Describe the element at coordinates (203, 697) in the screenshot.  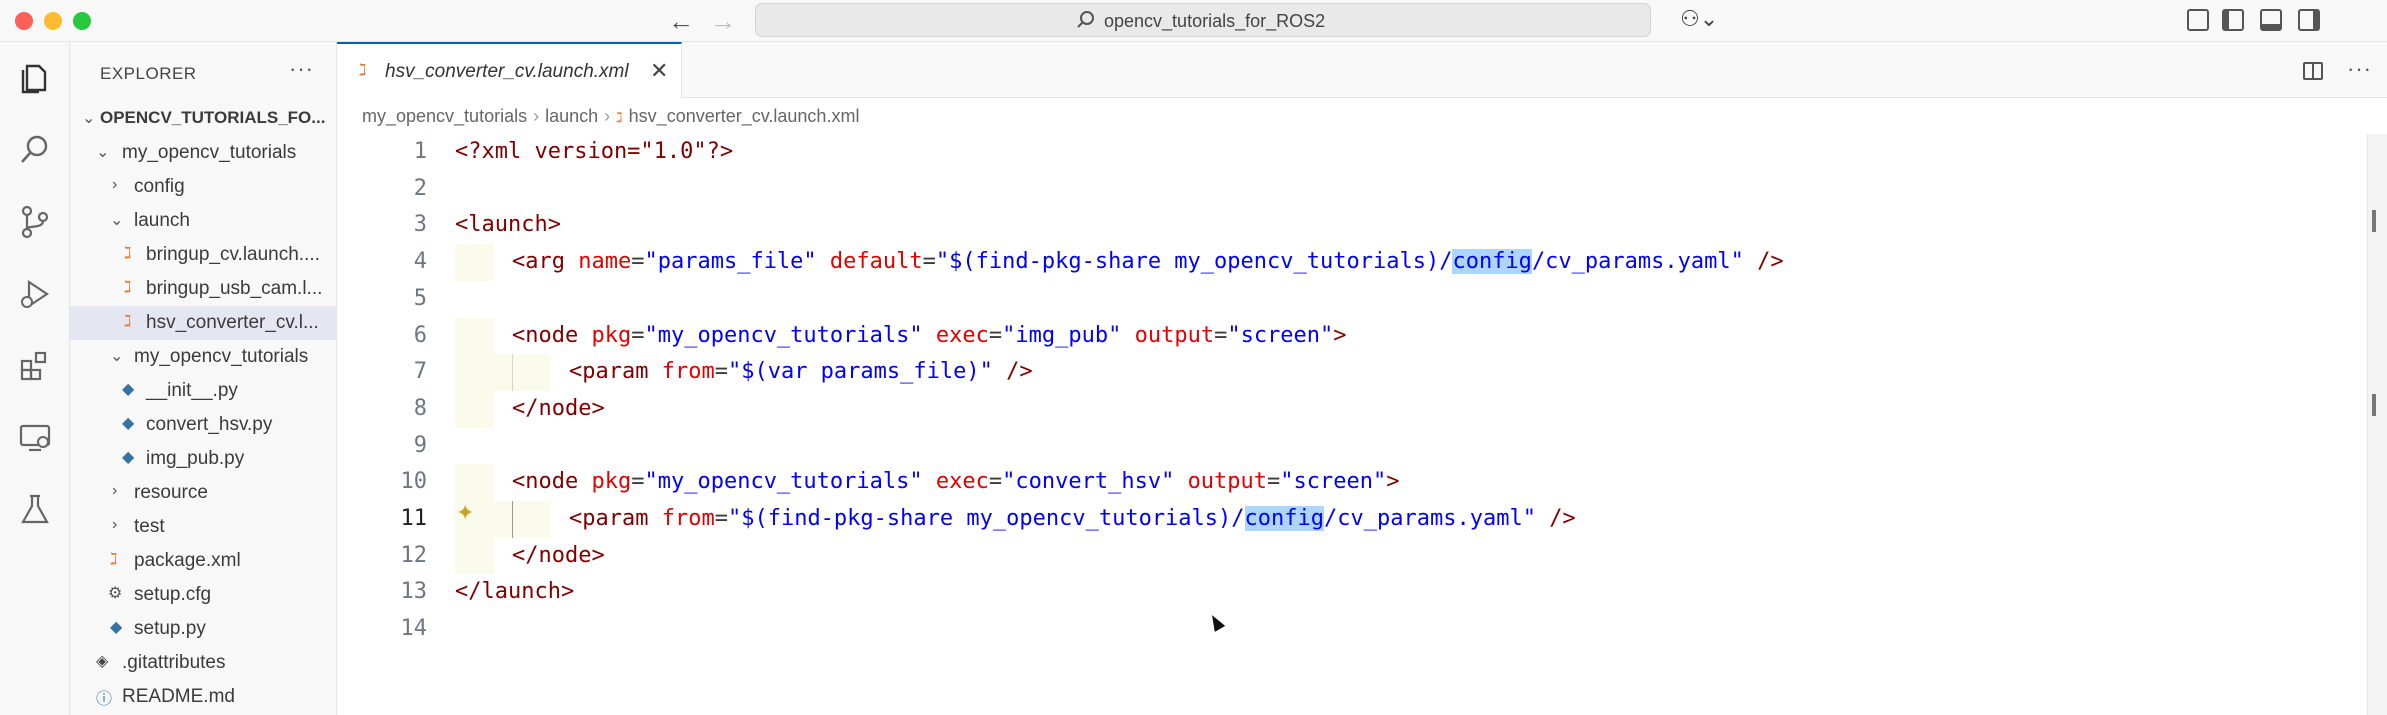
I see `tree-file: ⓘ README.md` at that location.